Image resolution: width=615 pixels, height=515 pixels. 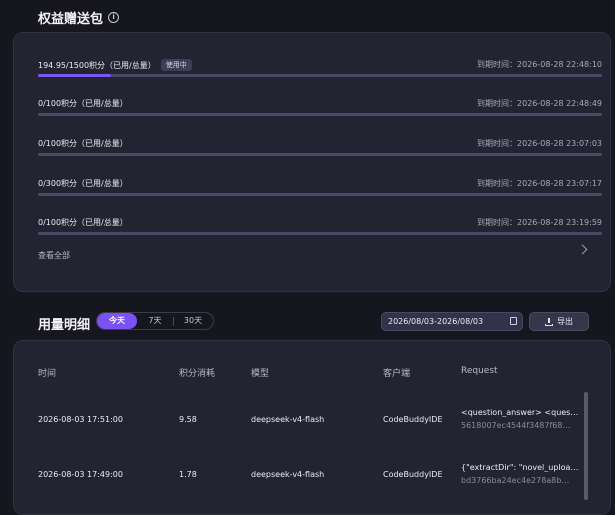 I want to click on tab-7-days: 7天, so click(x=155, y=321).